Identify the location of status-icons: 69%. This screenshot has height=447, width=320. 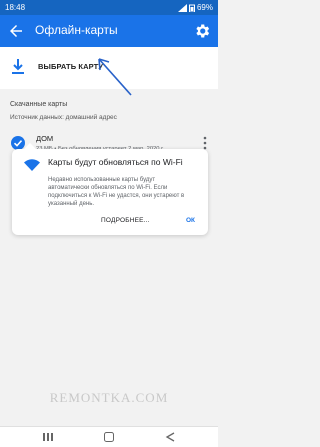
(195, 7).